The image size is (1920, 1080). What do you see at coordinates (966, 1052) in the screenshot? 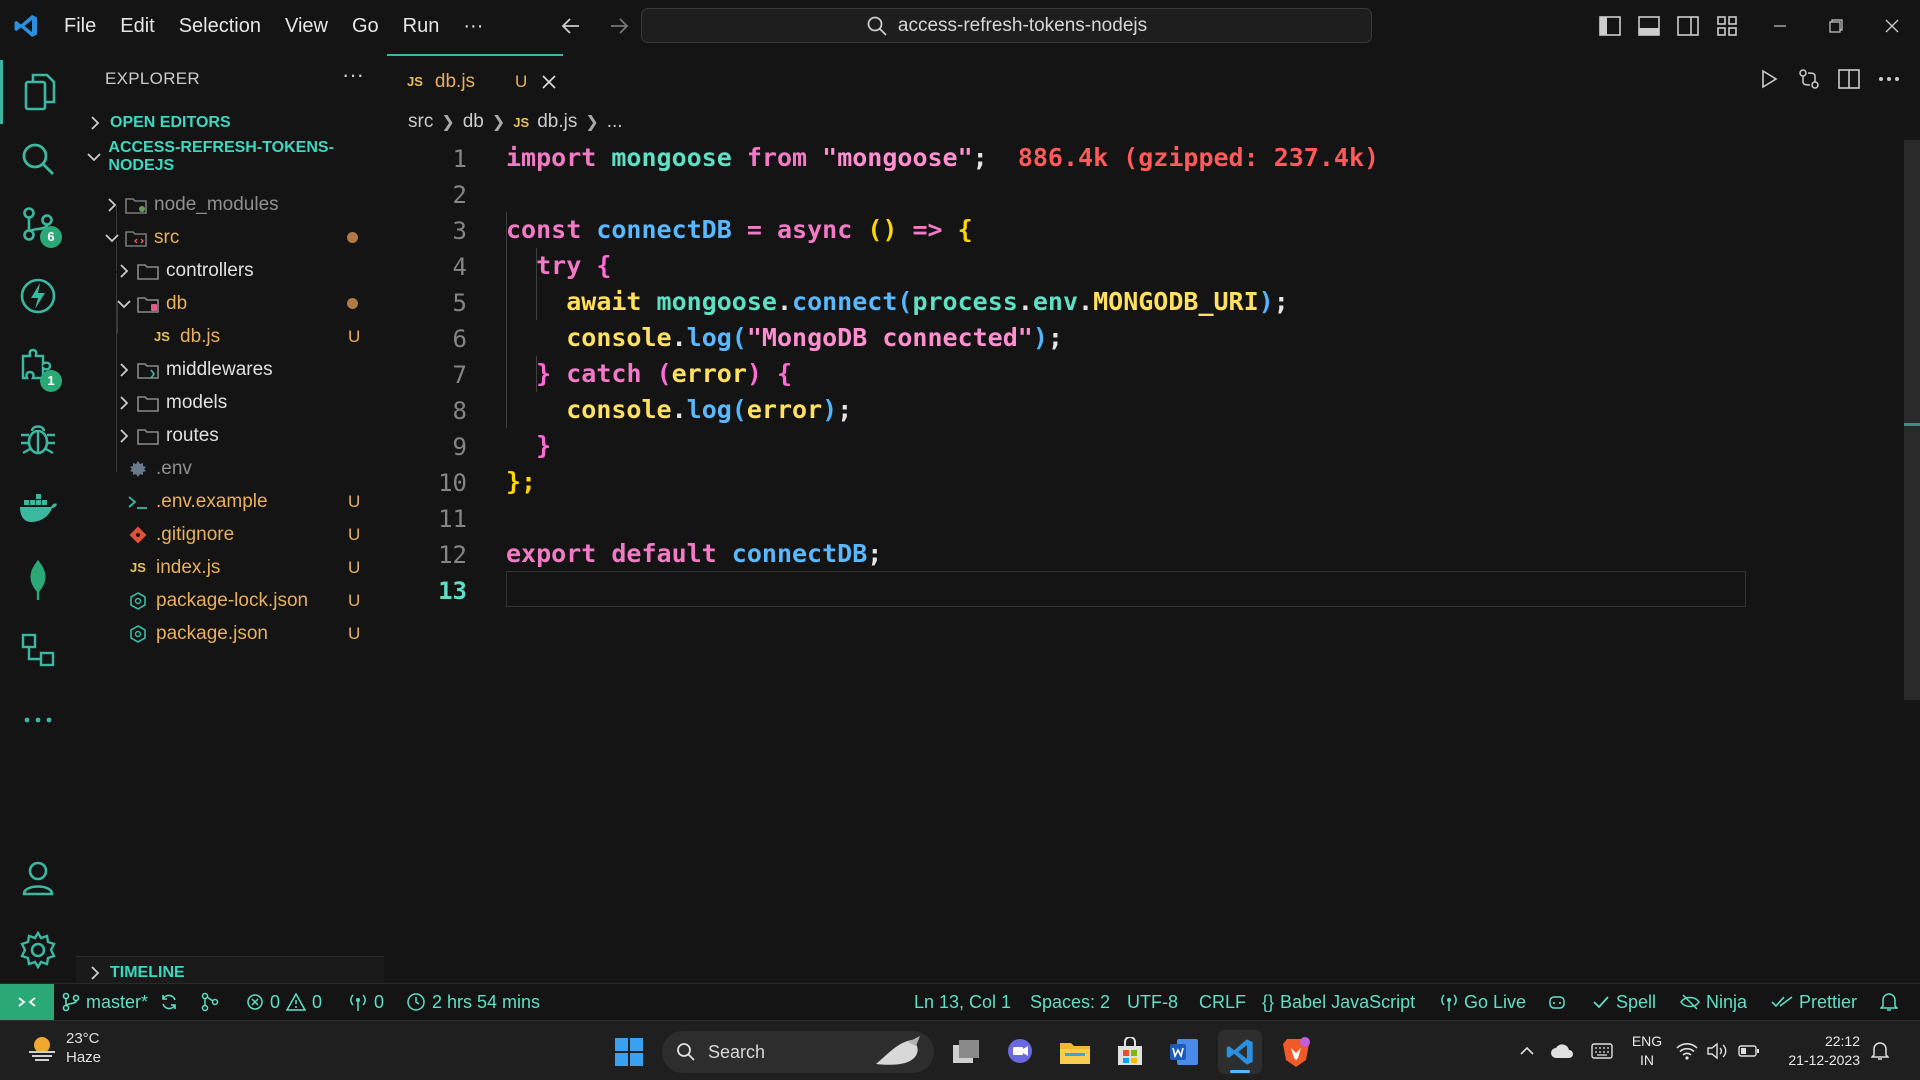
I see `task-view-icon` at bounding box center [966, 1052].